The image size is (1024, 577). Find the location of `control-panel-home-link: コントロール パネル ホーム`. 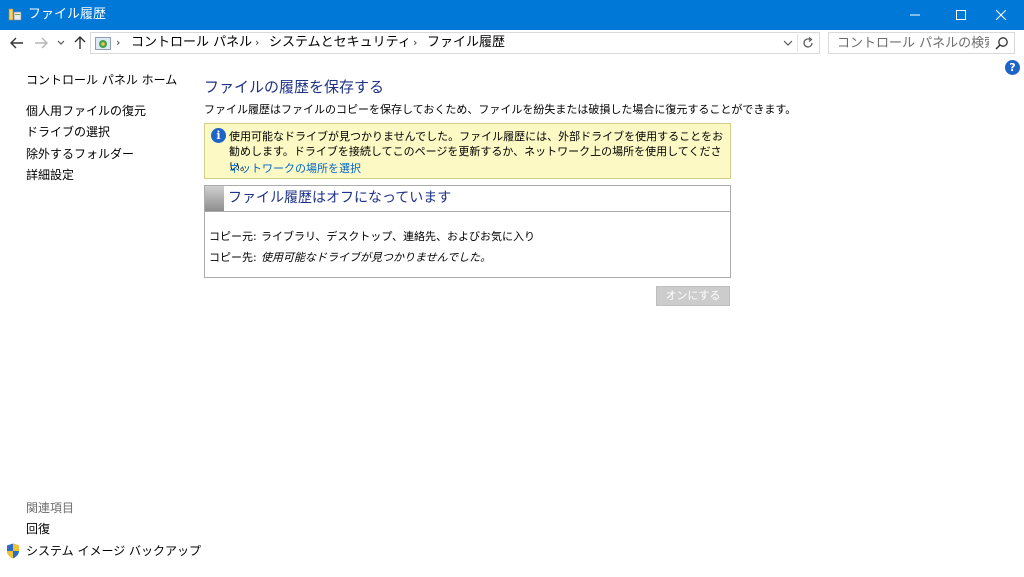

control-panel-home-link: コントロール パネル ホーム is located at coordinates (101, 80).